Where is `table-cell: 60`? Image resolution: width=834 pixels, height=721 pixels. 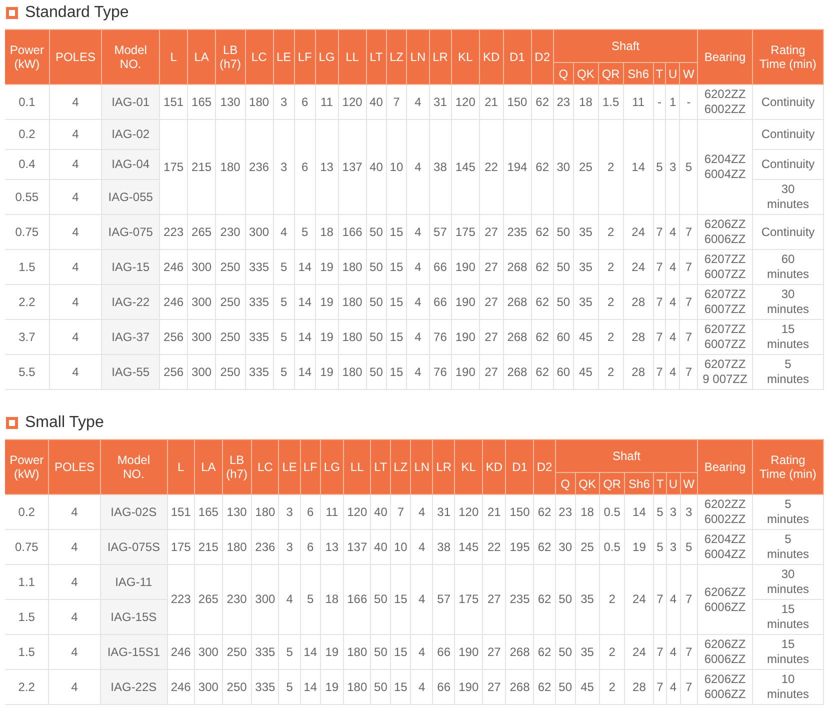
table-cell: 60 is located at coordinates (563, 337).